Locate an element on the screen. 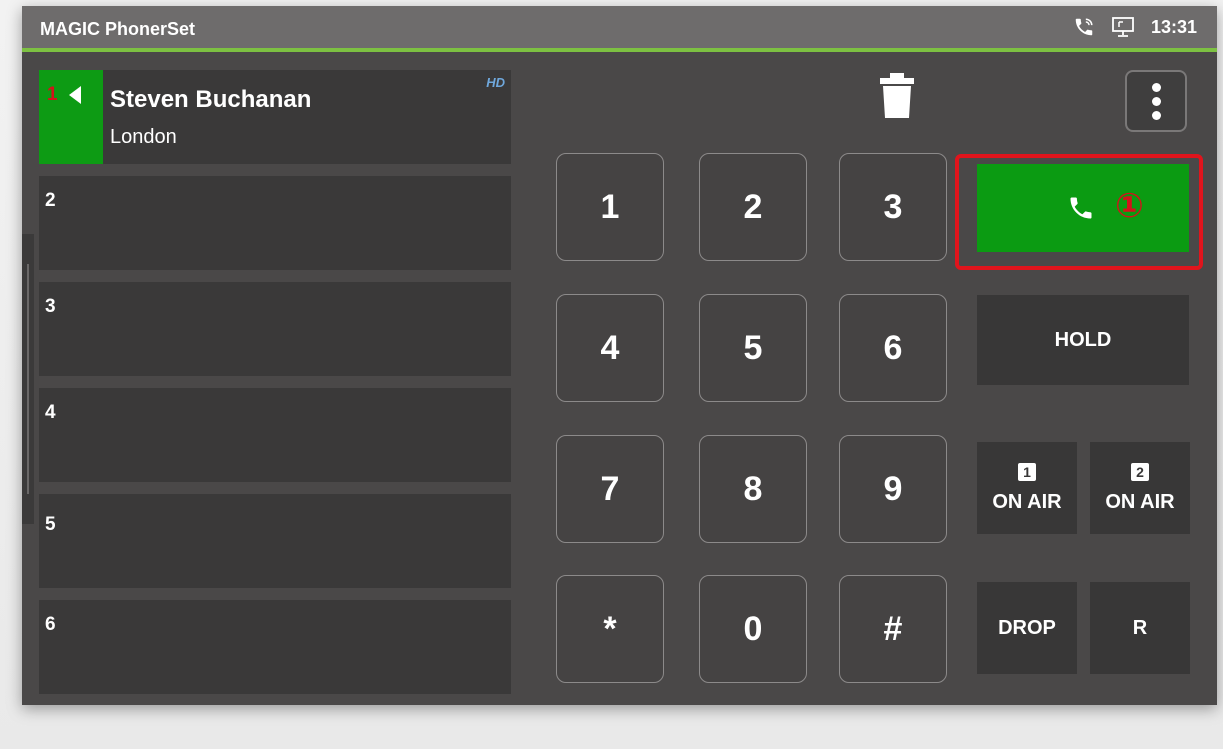  drop-label: DROP is located at coordinates (1027, 627).